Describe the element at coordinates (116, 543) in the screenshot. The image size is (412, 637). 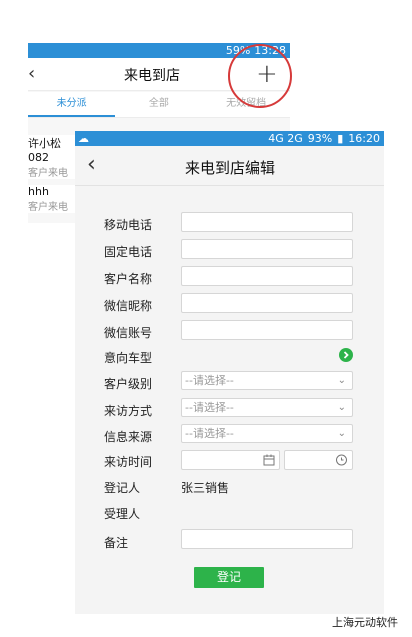
I see `remarks-label: 备注` at that location.